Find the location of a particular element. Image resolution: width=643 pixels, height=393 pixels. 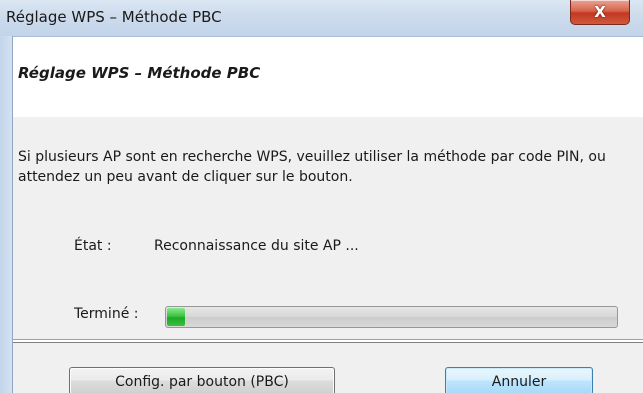

close-icon: X is located at coordinates (600, 12).